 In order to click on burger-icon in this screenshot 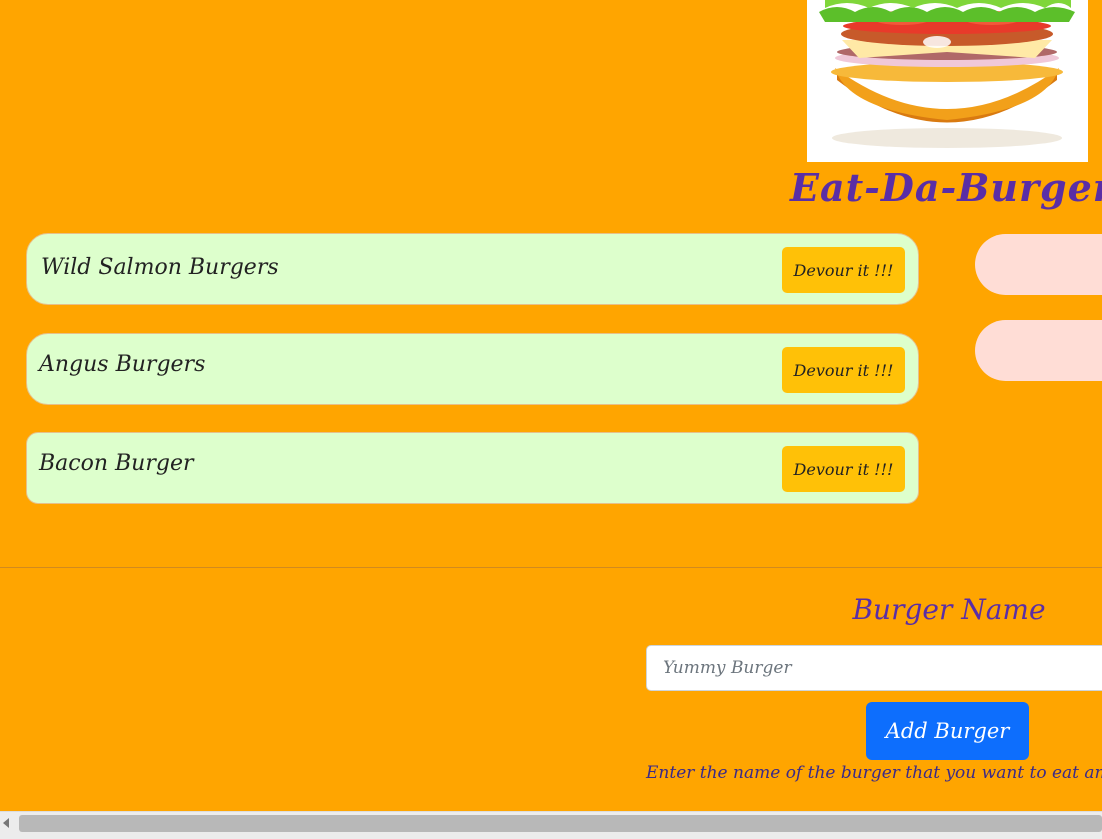, I will do `click(947, 81)`.